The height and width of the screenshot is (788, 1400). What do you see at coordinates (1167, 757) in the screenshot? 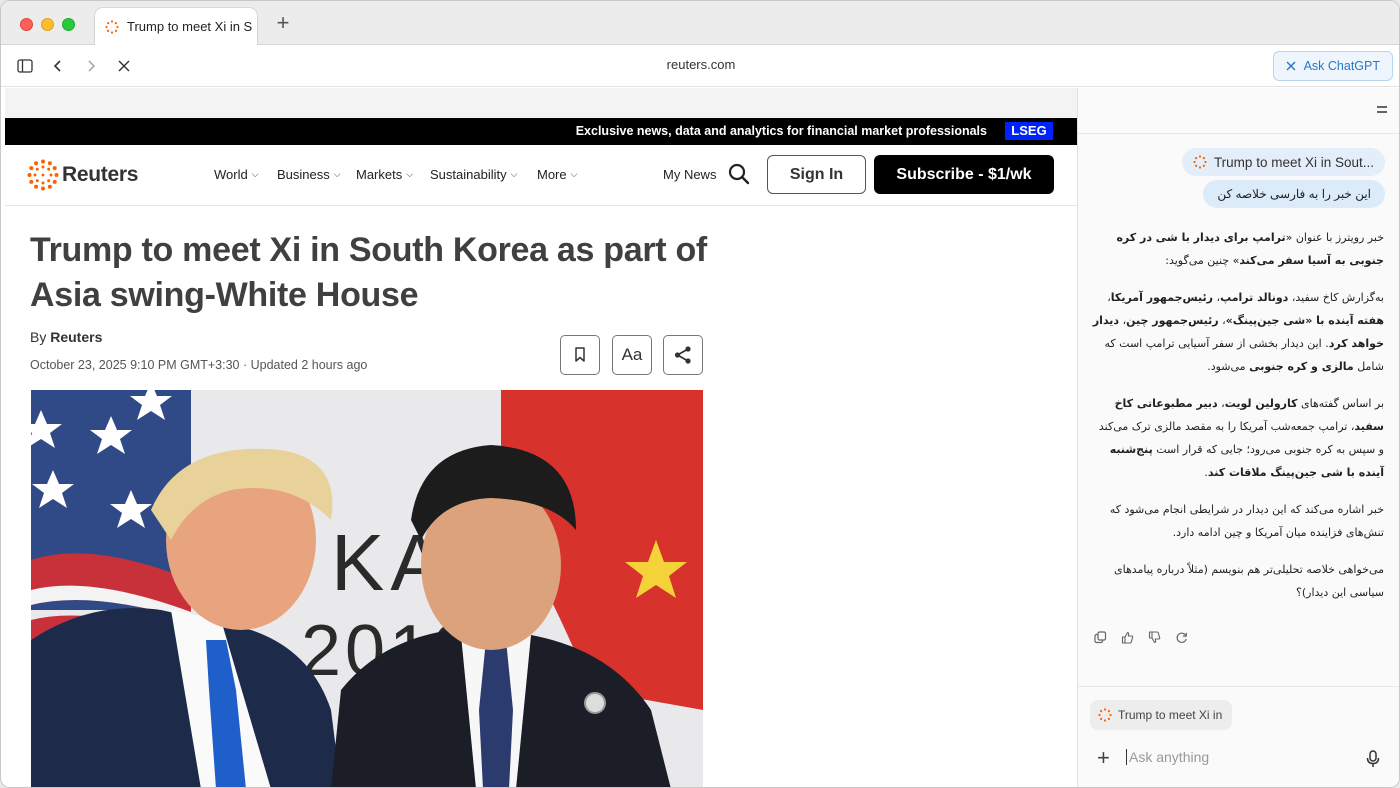
I see `ask-input: Ask anything` at bounding box center [1167, 757].